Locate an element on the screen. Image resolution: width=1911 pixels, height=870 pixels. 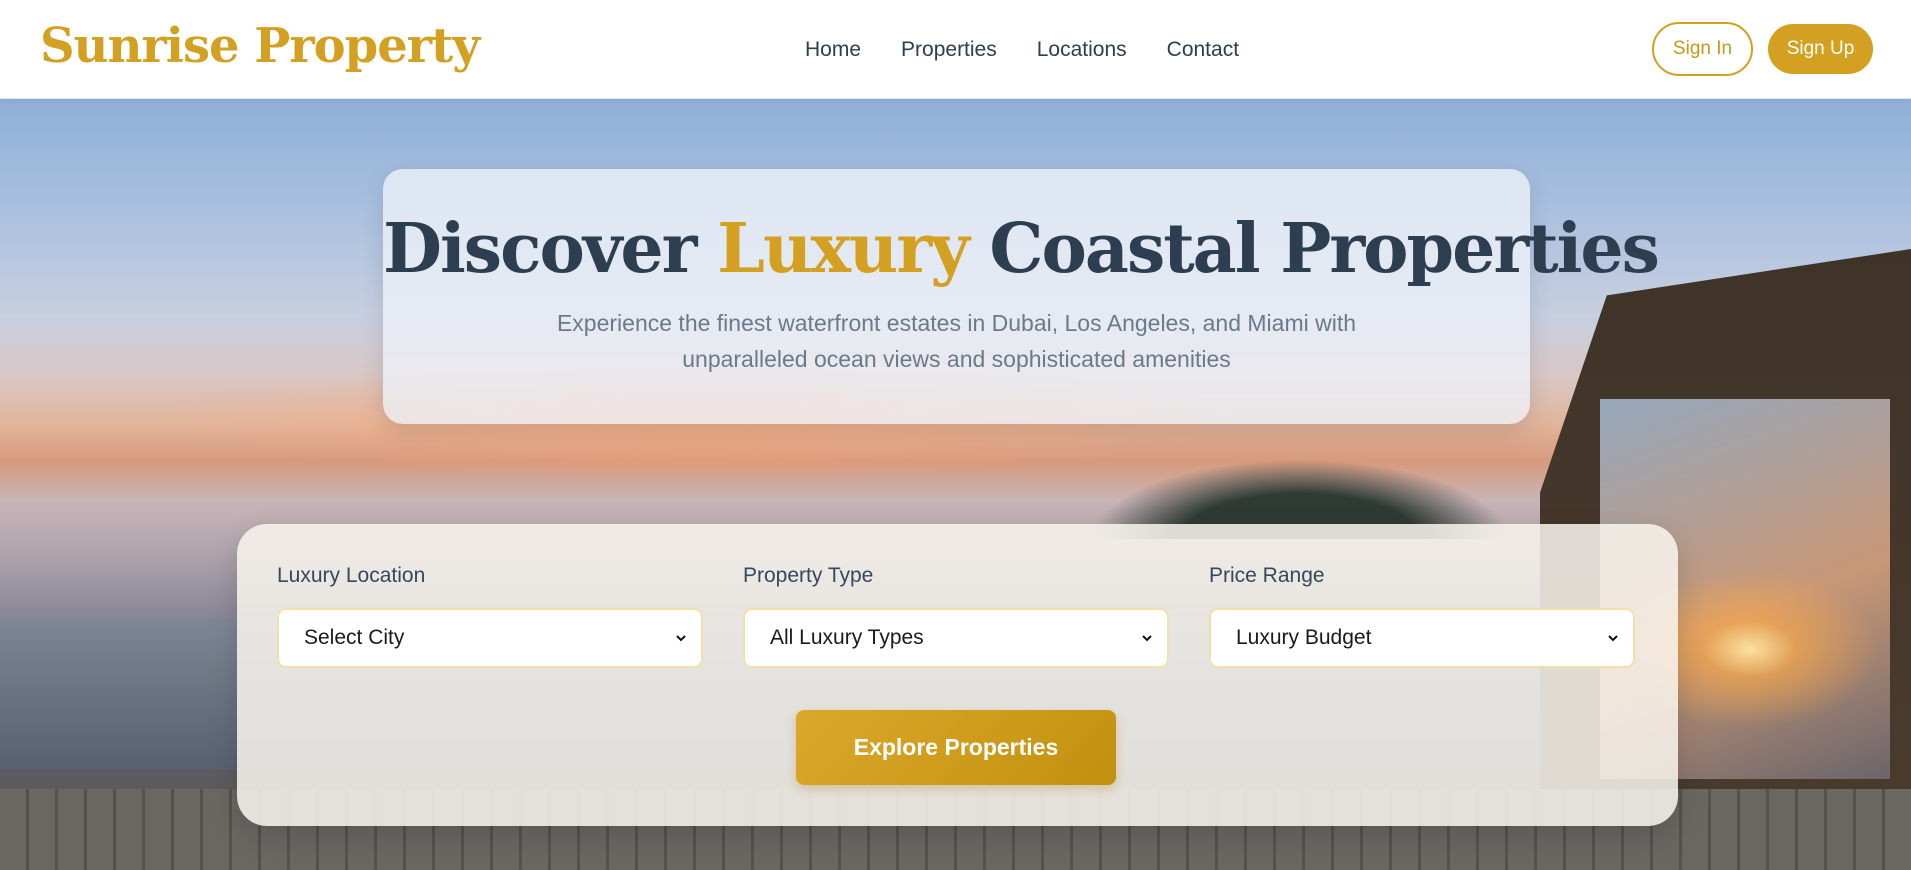
location-field: Luxury Location Select City is located at coordinates (490, 616).